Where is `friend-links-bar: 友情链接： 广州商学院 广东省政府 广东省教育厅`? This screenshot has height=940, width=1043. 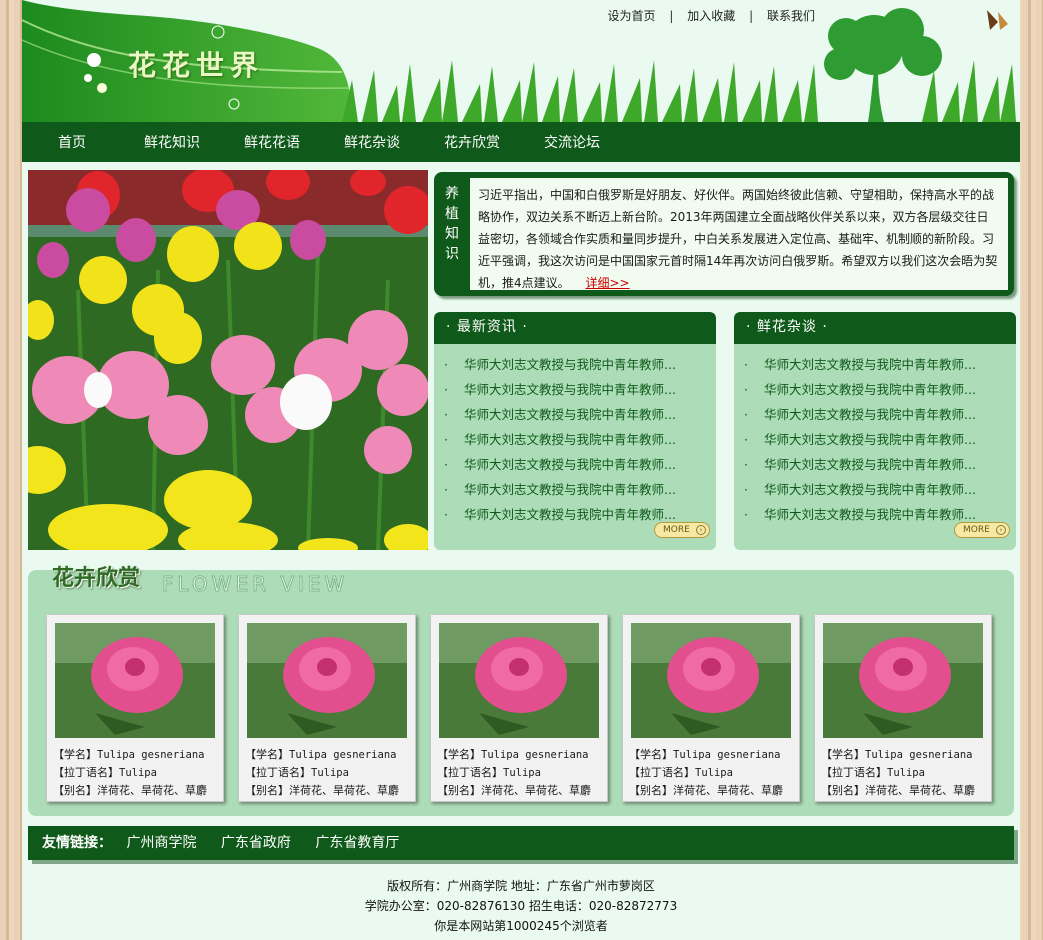
friend-links-bar: 友情链接： 广州商学院 广东省政府 广东省教育厅 is located at coordinates (521, 843).